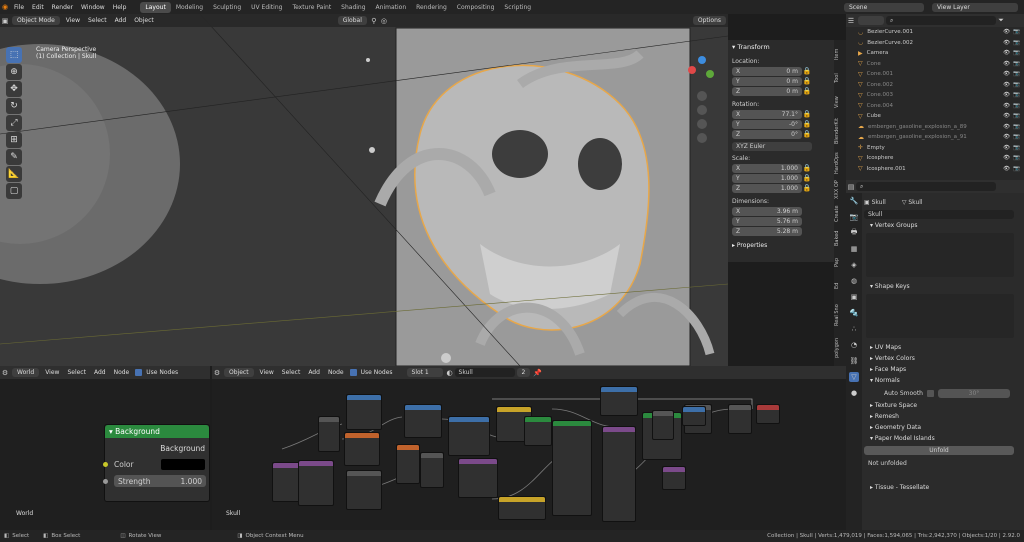 This screenshot has width=1024, height=542. Describe the element at coordinates (14, 123) in the screenshot. I see `scale-tool-icon: ⤢` at that location.